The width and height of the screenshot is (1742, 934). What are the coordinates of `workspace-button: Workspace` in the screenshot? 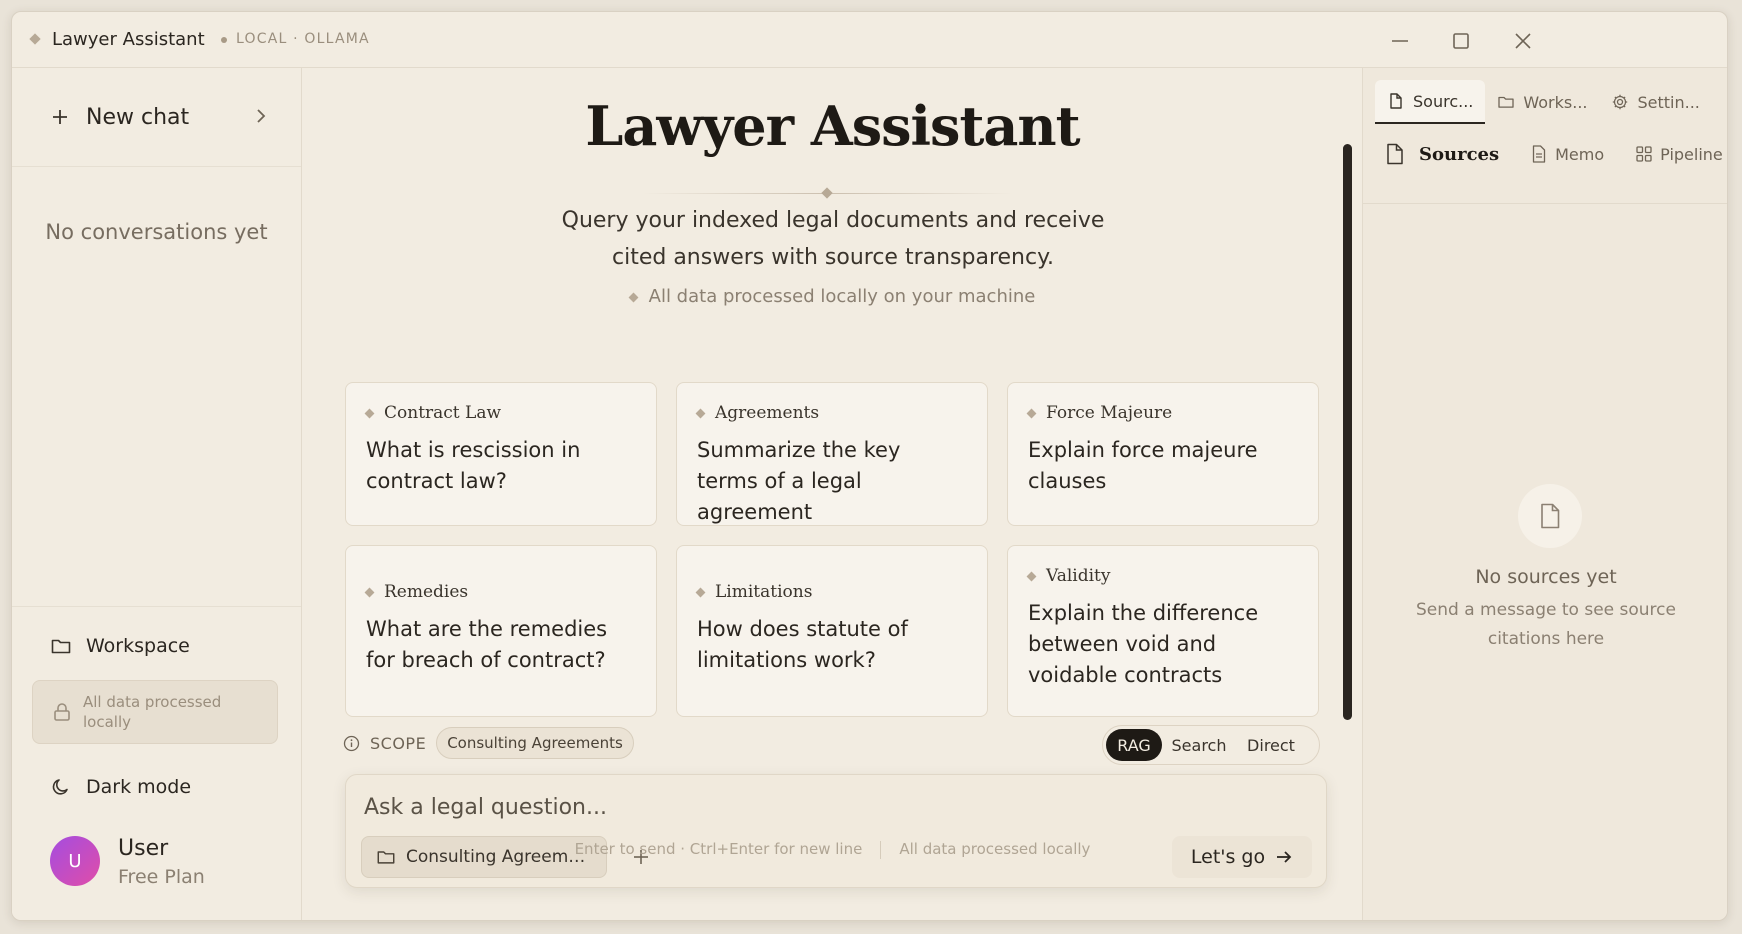 It's located at (120, 646).